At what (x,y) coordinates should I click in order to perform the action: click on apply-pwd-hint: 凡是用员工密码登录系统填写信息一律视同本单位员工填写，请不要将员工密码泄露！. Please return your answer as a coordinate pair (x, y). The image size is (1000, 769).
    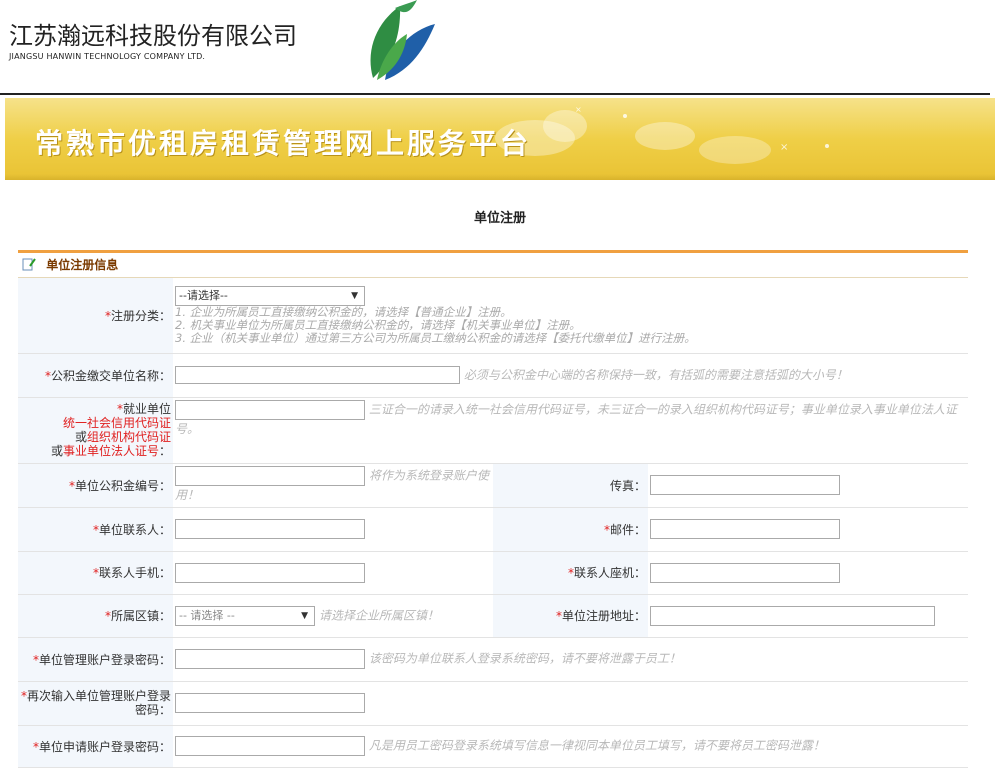
    Looking at the image, I should click on (596, 745).